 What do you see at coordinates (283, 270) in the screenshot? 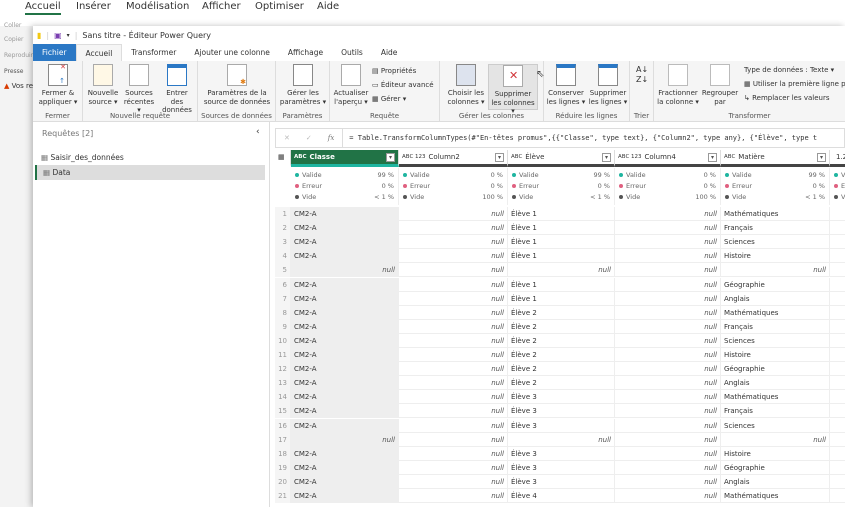
I see `row-number: 5` at bounding box center [283, 270].